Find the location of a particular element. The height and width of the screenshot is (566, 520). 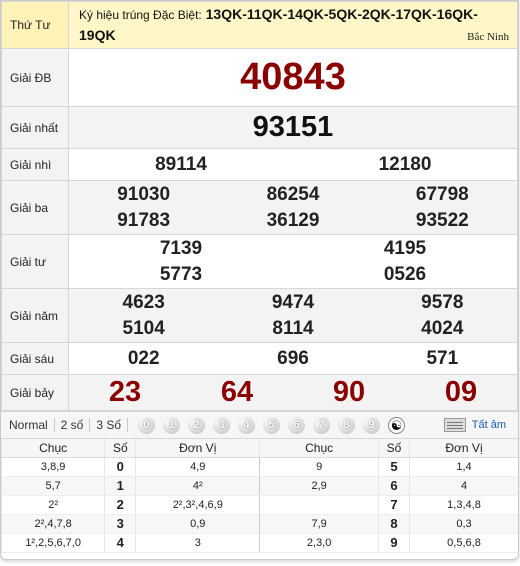

loto-cell-don-vi: 1,3,4,8 is located at coordinates (463, 505).